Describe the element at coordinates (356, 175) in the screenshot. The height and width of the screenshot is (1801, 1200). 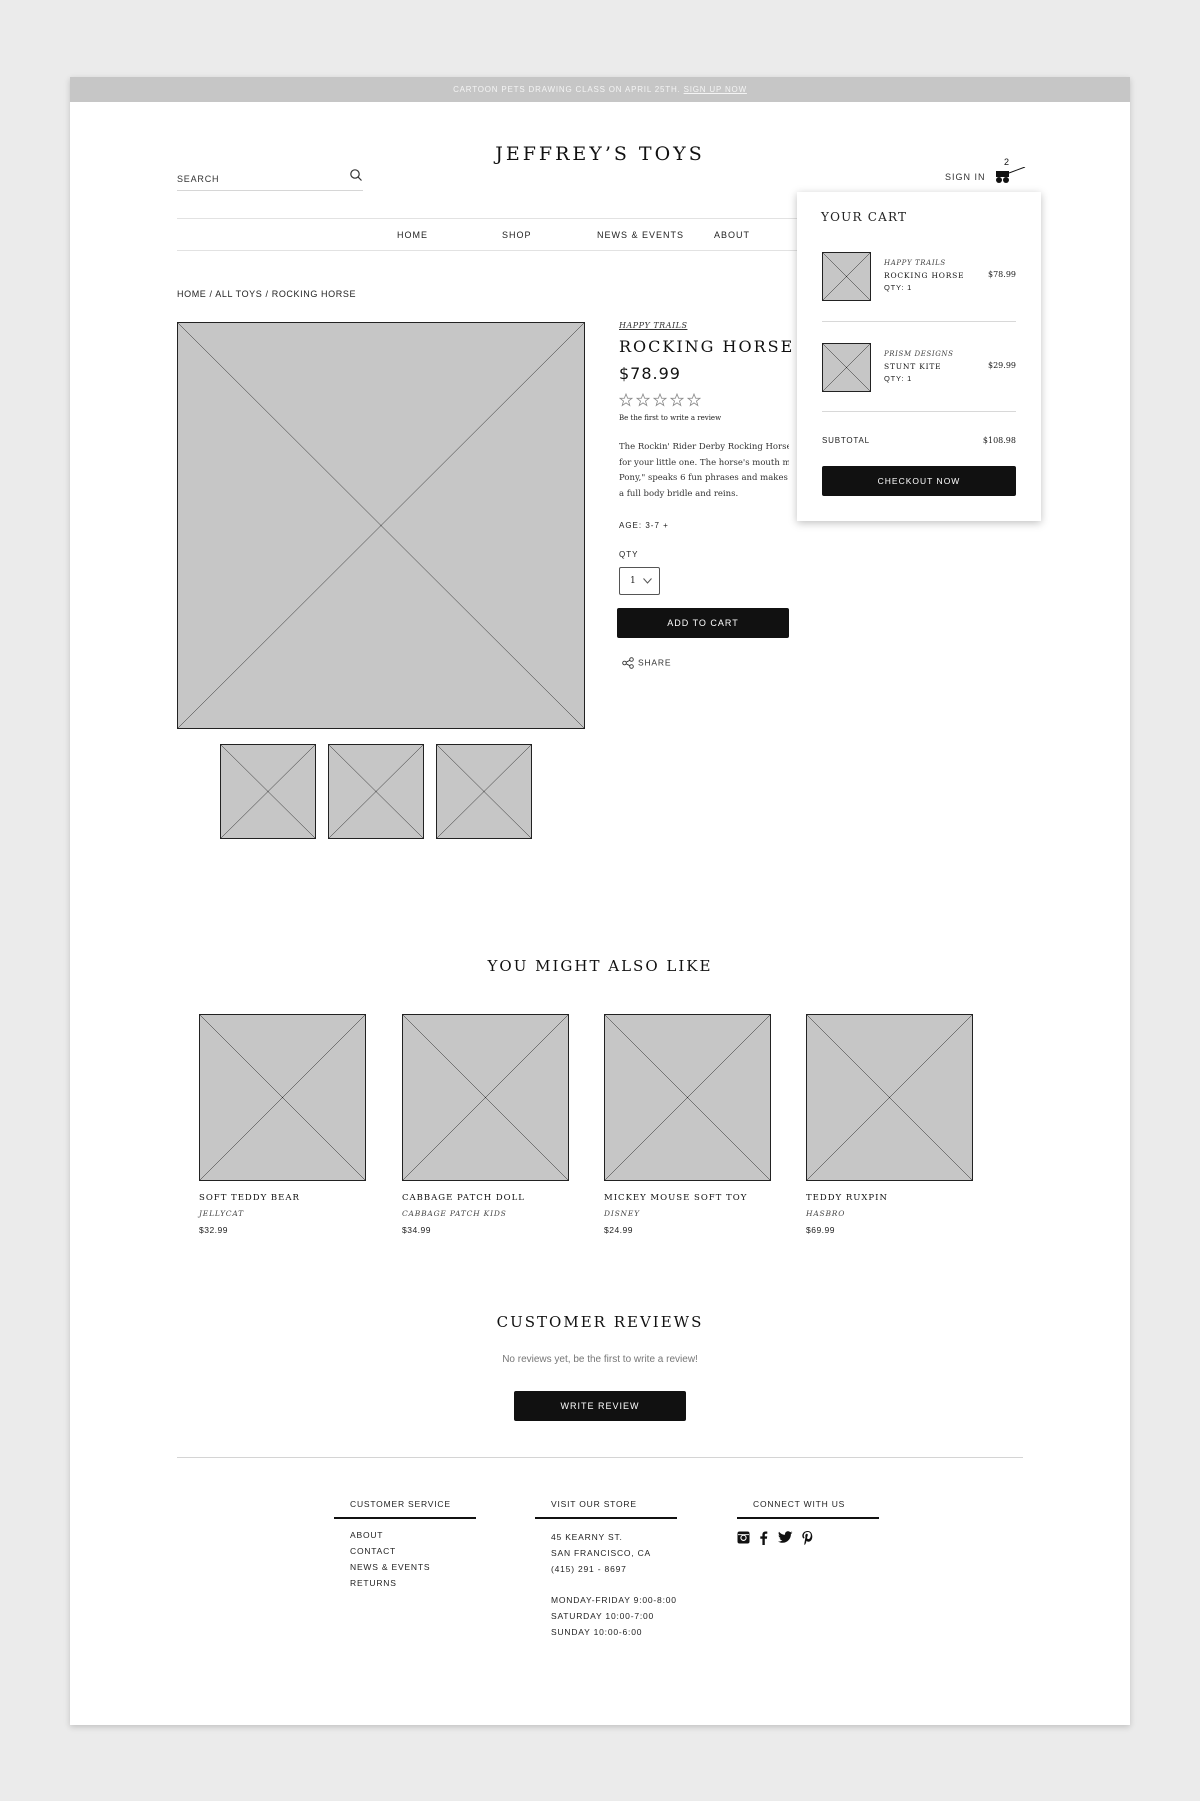
I see `search-icon` at that location.